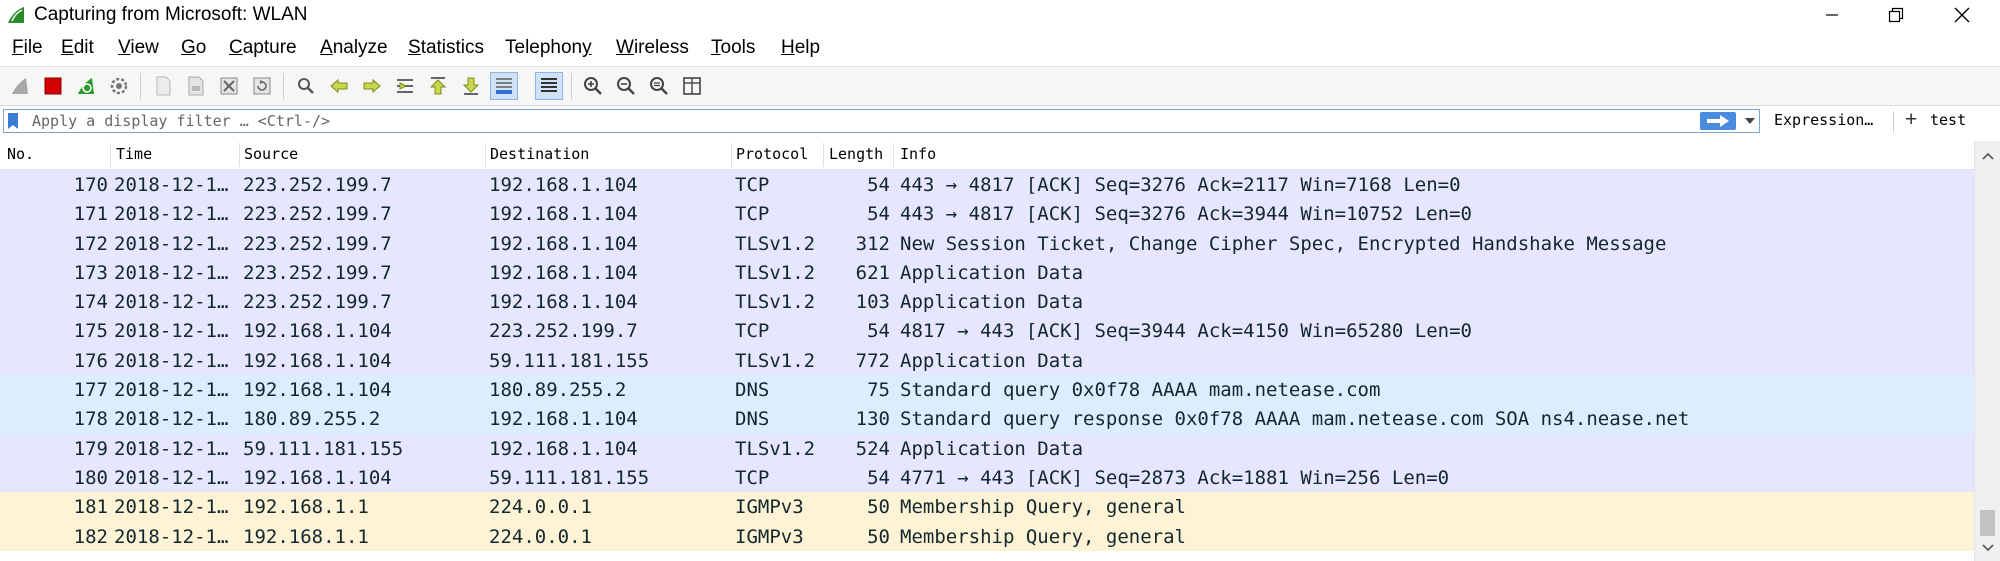  Describe the element at coordinates (271, 154) in the screenshot. I see `column-header-source: Source` at that location.